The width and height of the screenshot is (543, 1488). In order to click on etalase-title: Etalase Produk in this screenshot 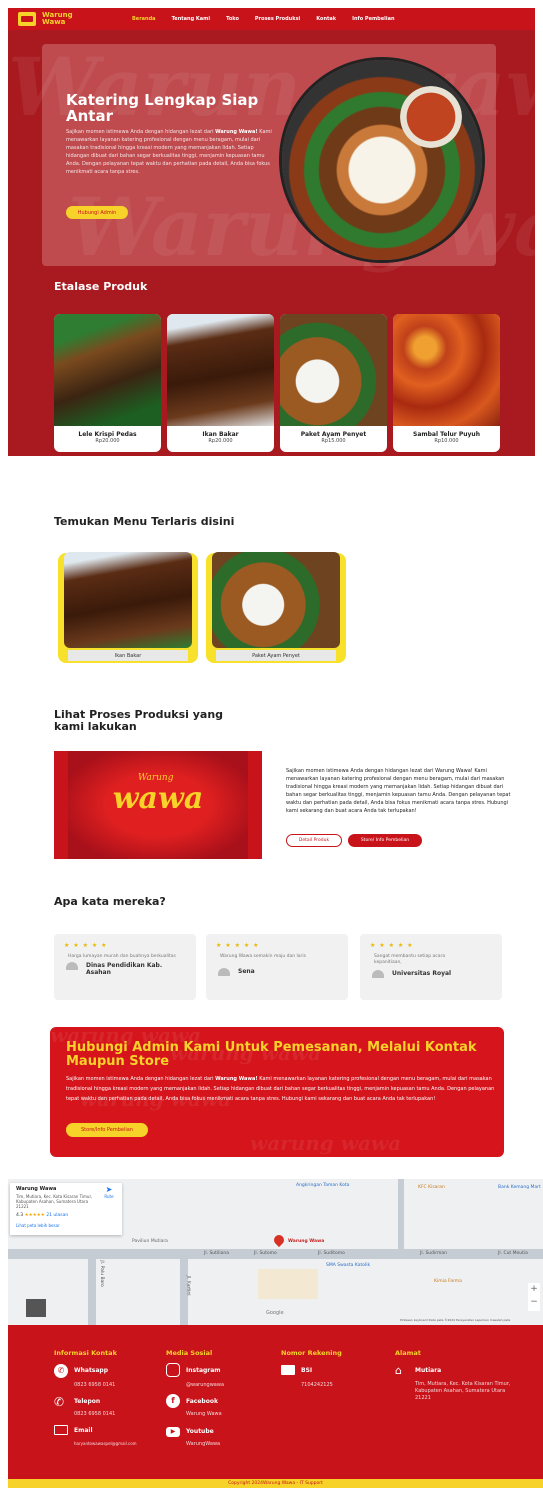, I will do `click(101, 286)`.